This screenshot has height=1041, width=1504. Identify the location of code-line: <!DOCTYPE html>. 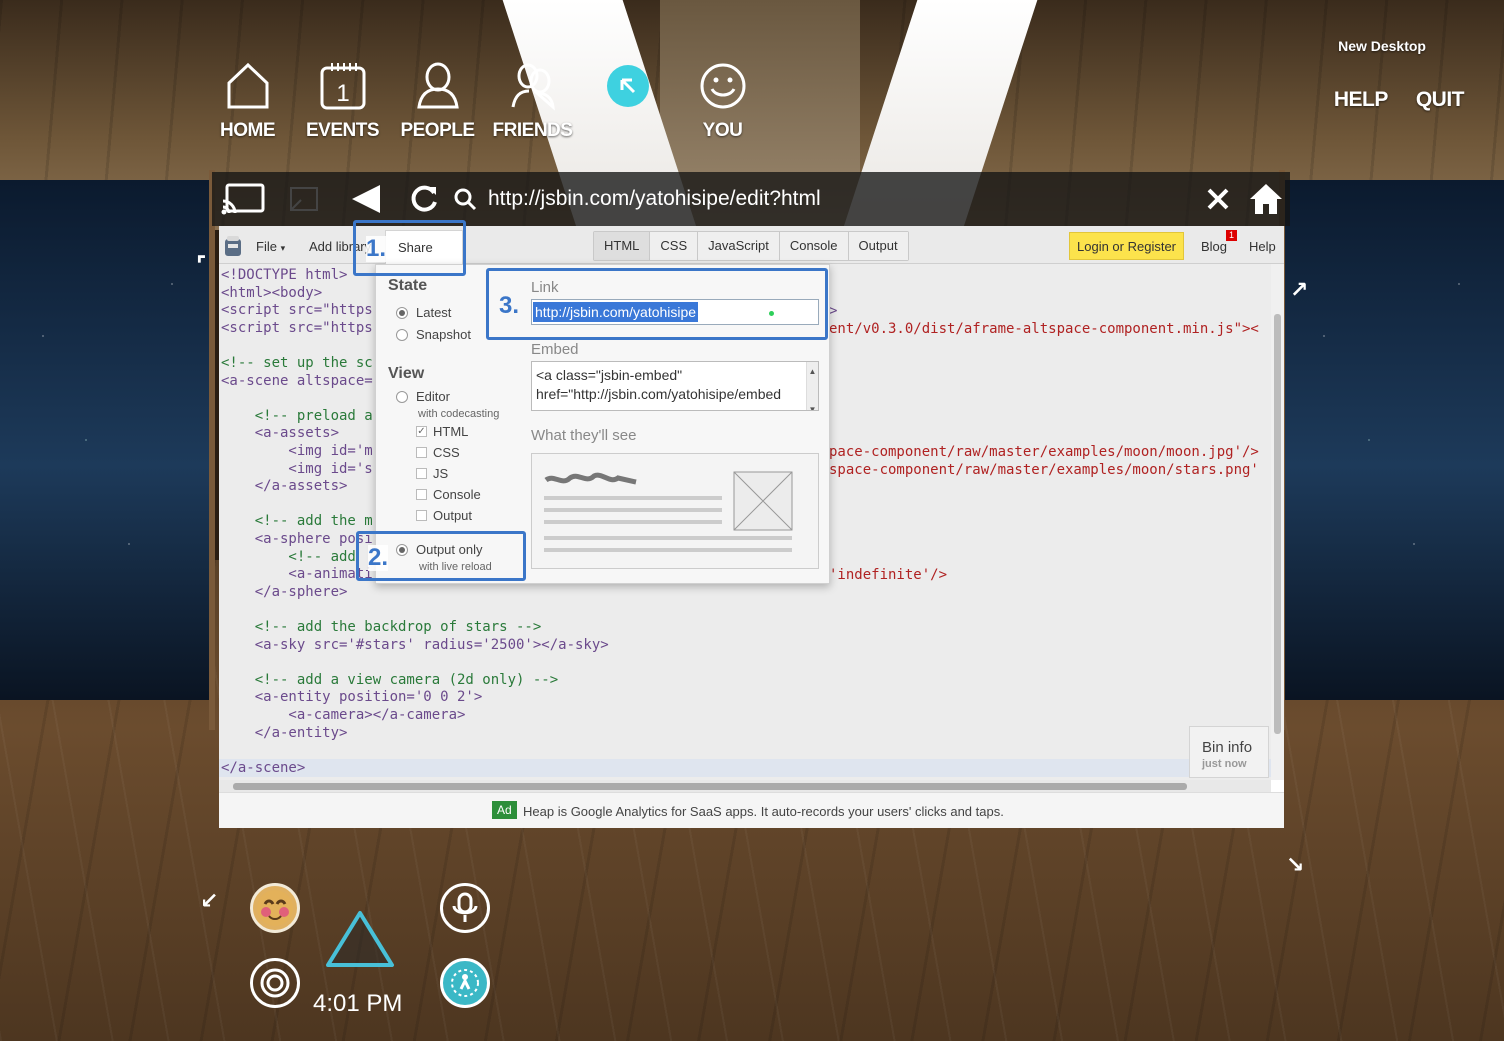
(284, 275).